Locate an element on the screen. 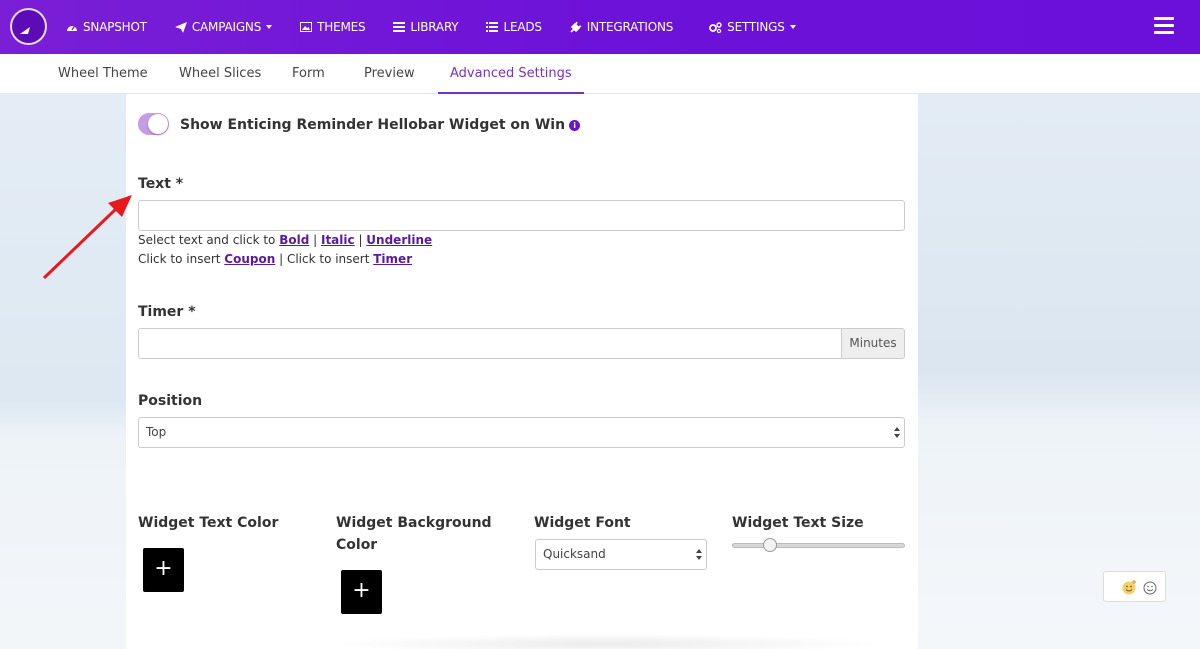 The width and height of the screenshot is (1200, 649). widget-text-size-slider-handle is located at coordinates (770, 545).